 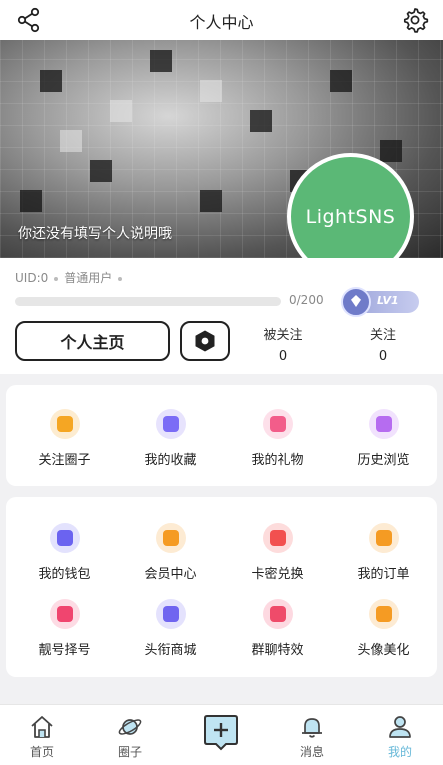 I want to click on grid-item-orders: 我的订单, so click(x=383, y=552).